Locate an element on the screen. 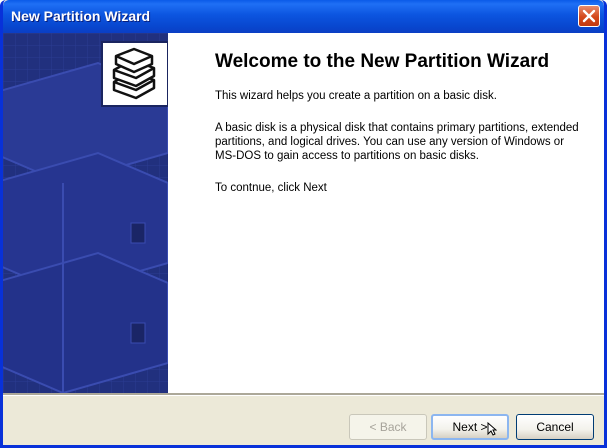 This screenshot has height=448, width=607. cancel-button-label: Cancel is located at coordinates (555, 427).